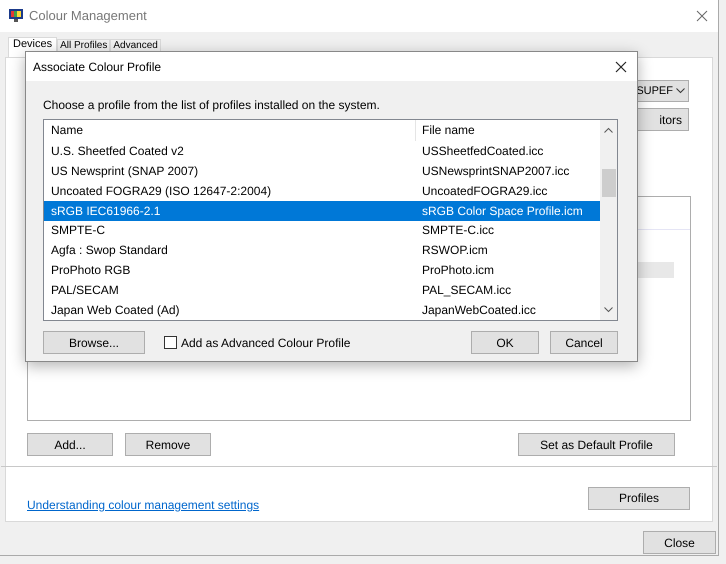 The image size is (726, 564). I want to click on help-link: Understanding colour management settings, so click(143, 505).